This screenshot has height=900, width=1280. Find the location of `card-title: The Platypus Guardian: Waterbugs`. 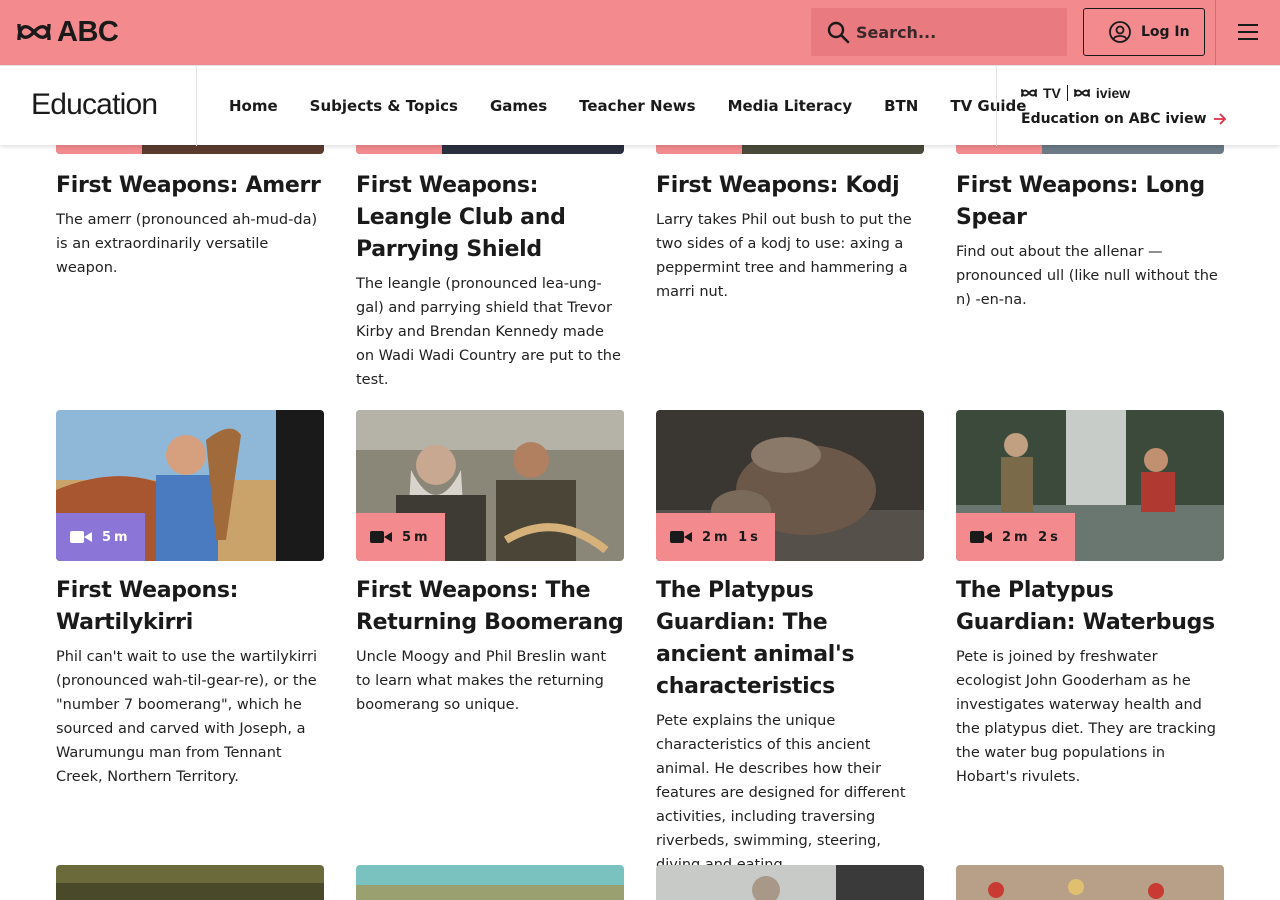

card-title: The Platypus Guardian: Waterbugs is located at coordinates (1090, 607).